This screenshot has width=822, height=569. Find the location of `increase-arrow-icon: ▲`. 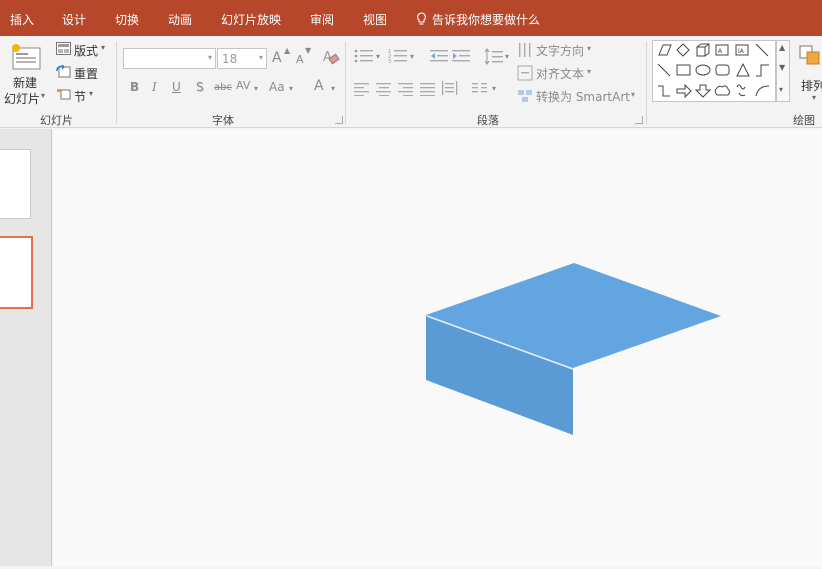

increase-arrow-icon: ▲ is located at coordinates (287, 50).